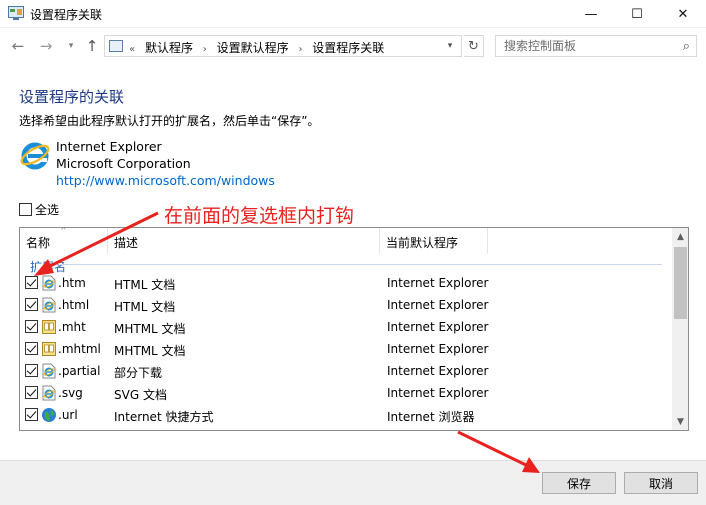  What do you see at coordinates (79, 349) in the screenshot?
I see `row-extension: .mhtml` at bounding box center [79, 349].